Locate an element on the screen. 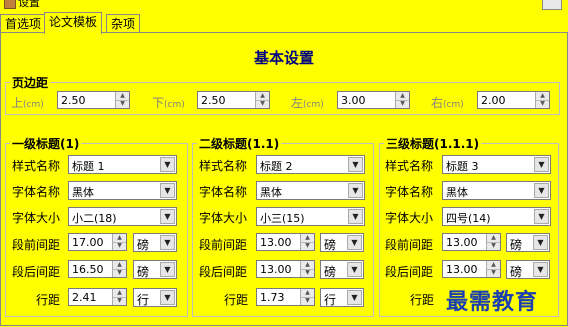 The height and width of the screenshot is (327, 568). heading1-before-unit-select: 磅 ▼ is located at coordinates (155, 242).